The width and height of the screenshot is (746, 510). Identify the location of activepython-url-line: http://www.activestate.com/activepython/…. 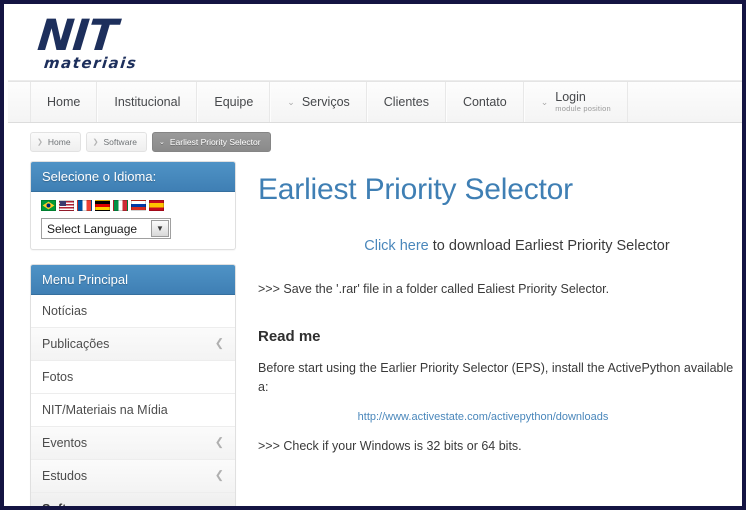
(497, 417).